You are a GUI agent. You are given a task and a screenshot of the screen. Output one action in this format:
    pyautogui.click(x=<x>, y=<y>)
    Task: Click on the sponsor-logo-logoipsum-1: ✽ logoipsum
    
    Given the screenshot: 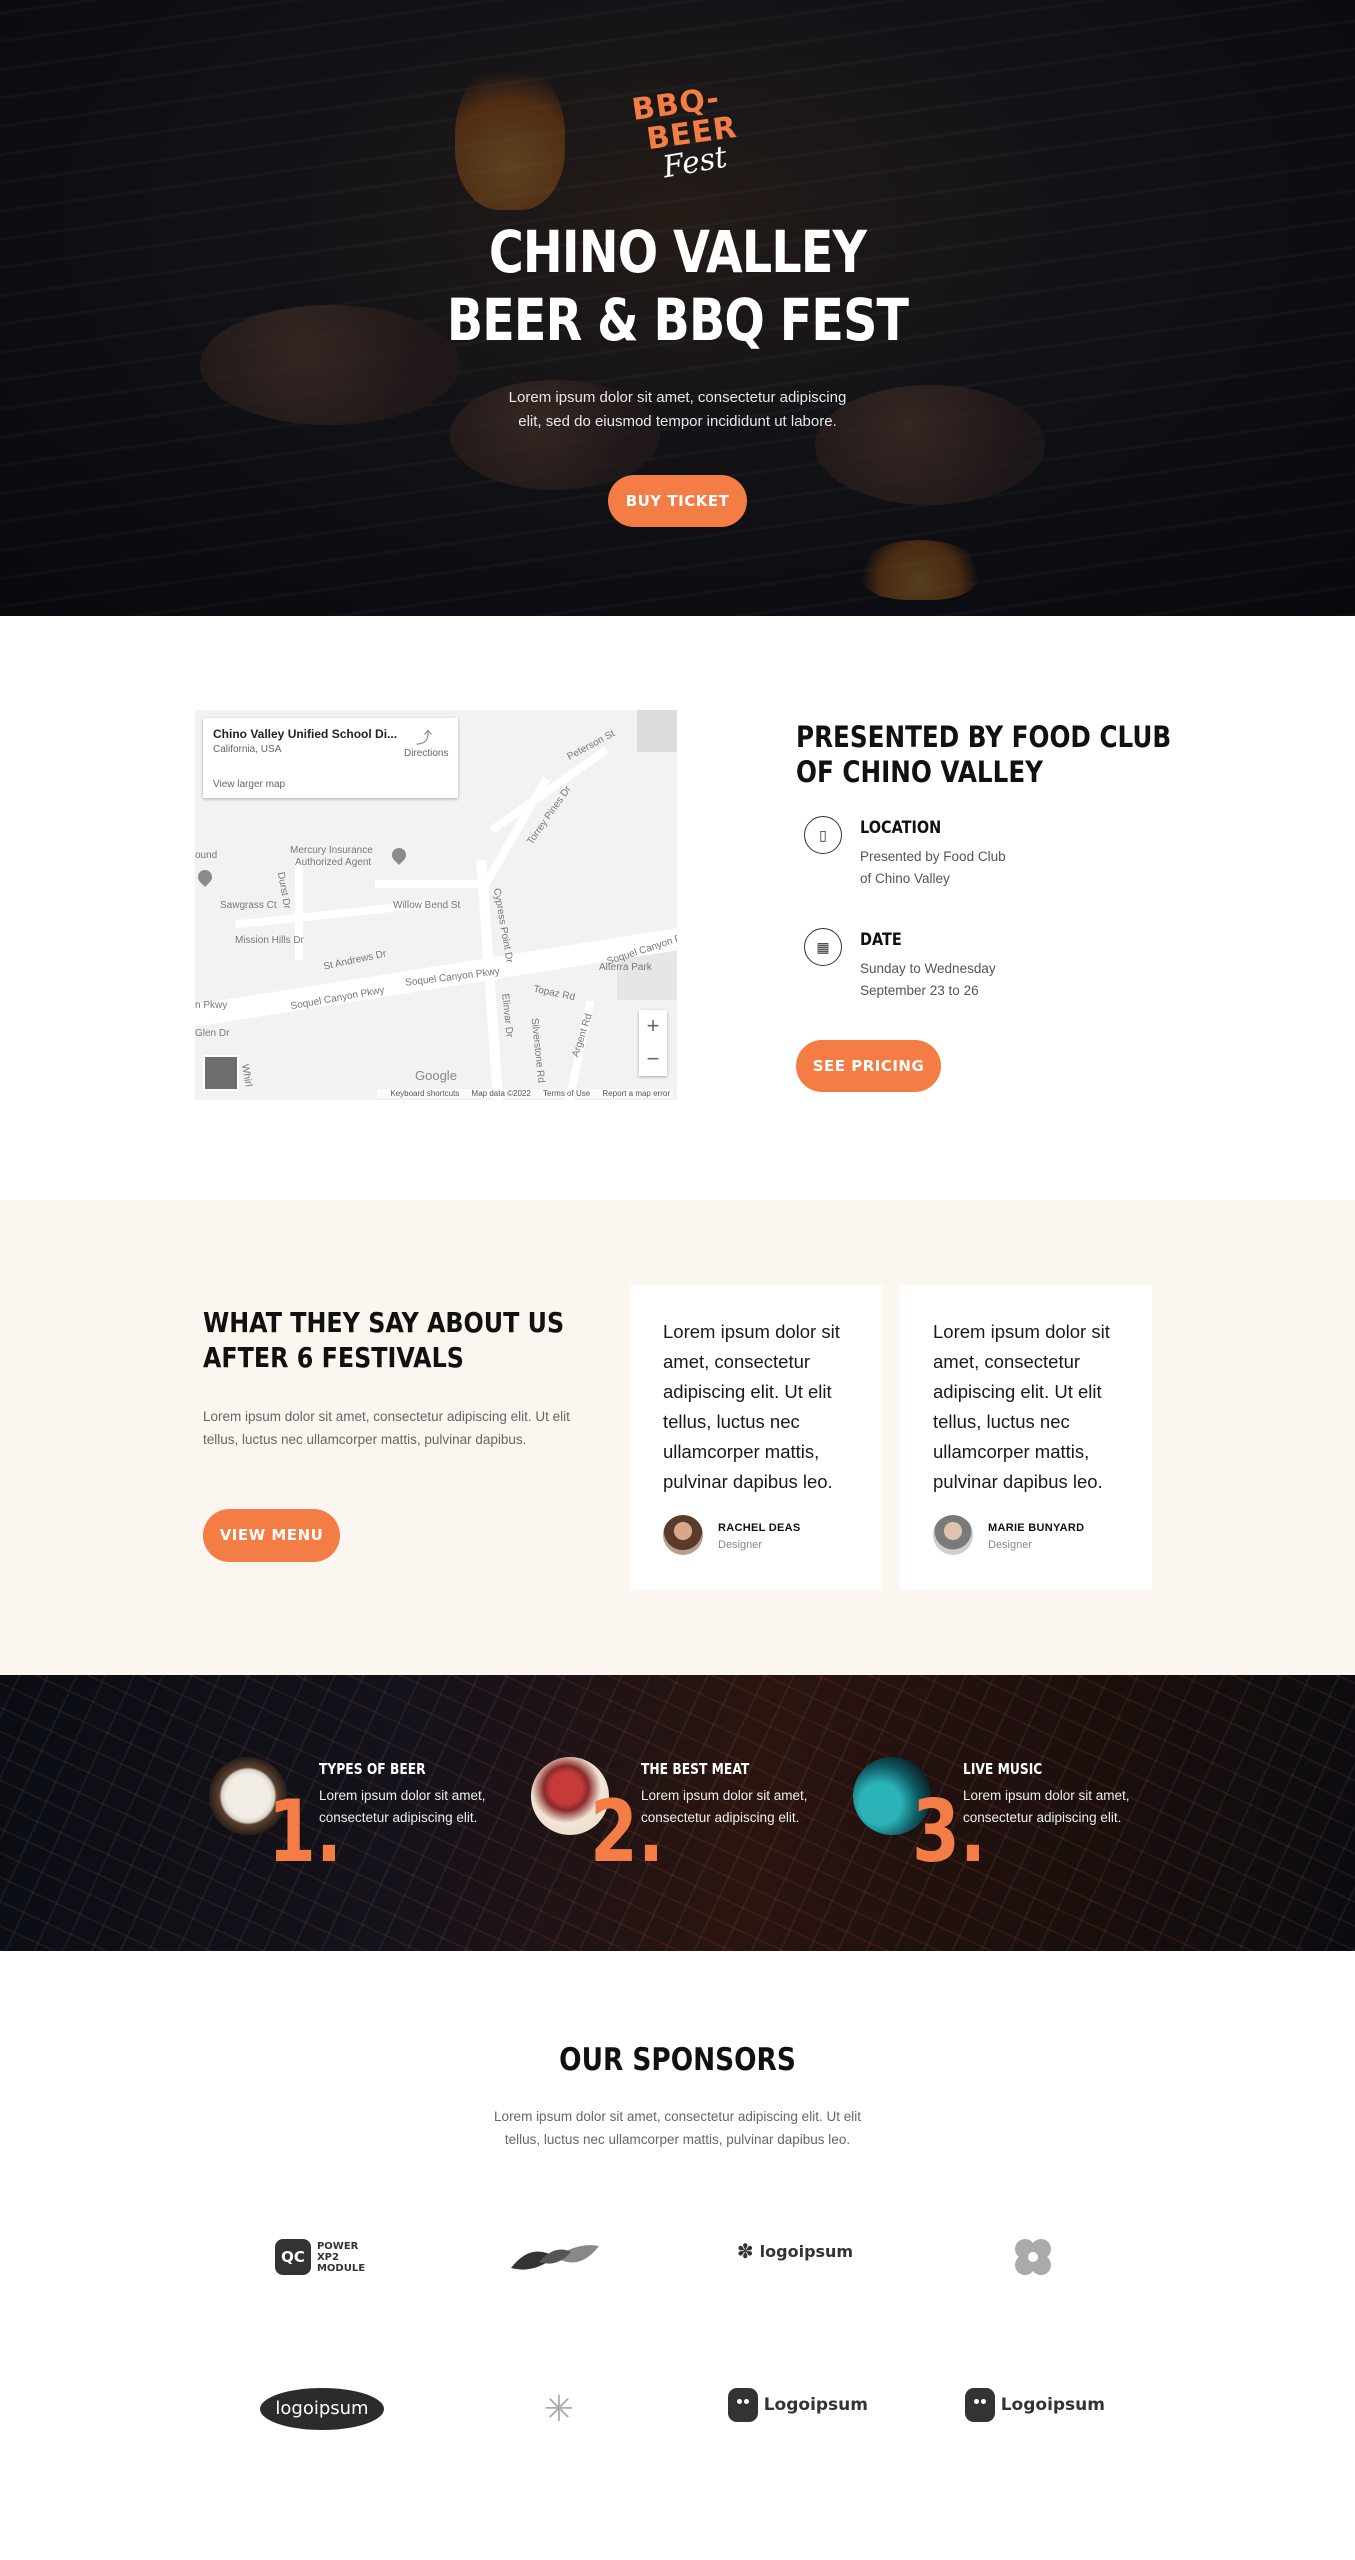 What is the action you would take?
    pyautogui.click(x=795, y=2251)
    